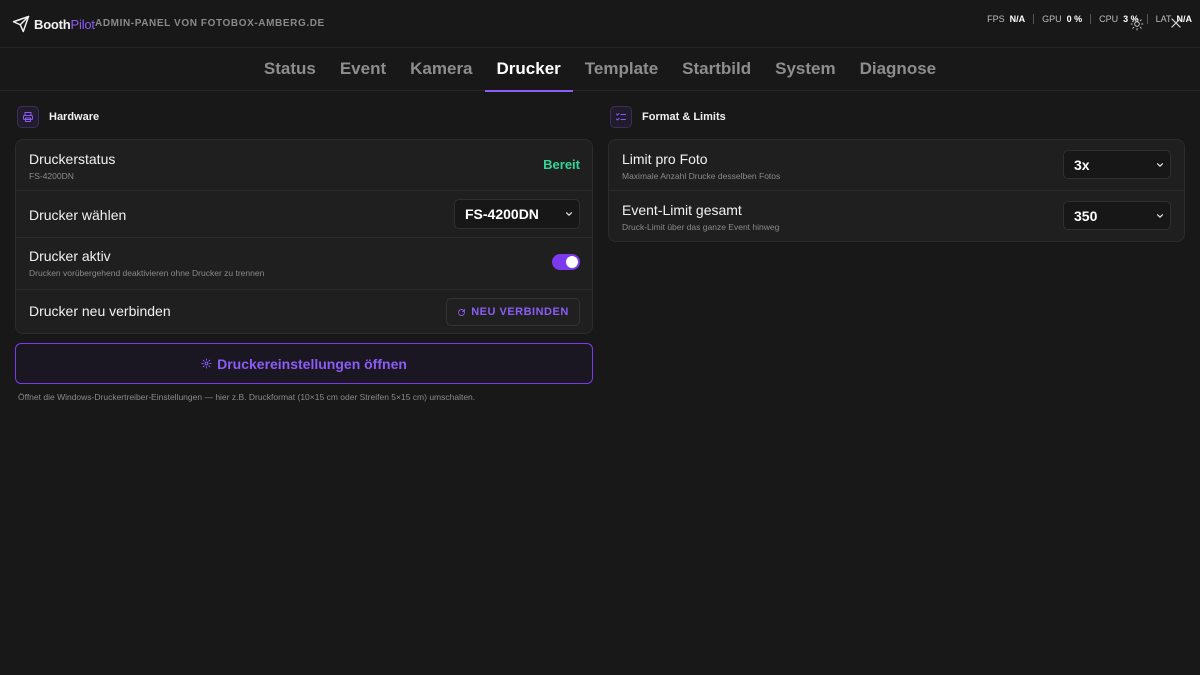 The height and width of the screenshot is (675, 1200). What do you see at coordinates (363, 70) in the screenshot?
I see `tab-event: Event` at bounding box center [363, 70].